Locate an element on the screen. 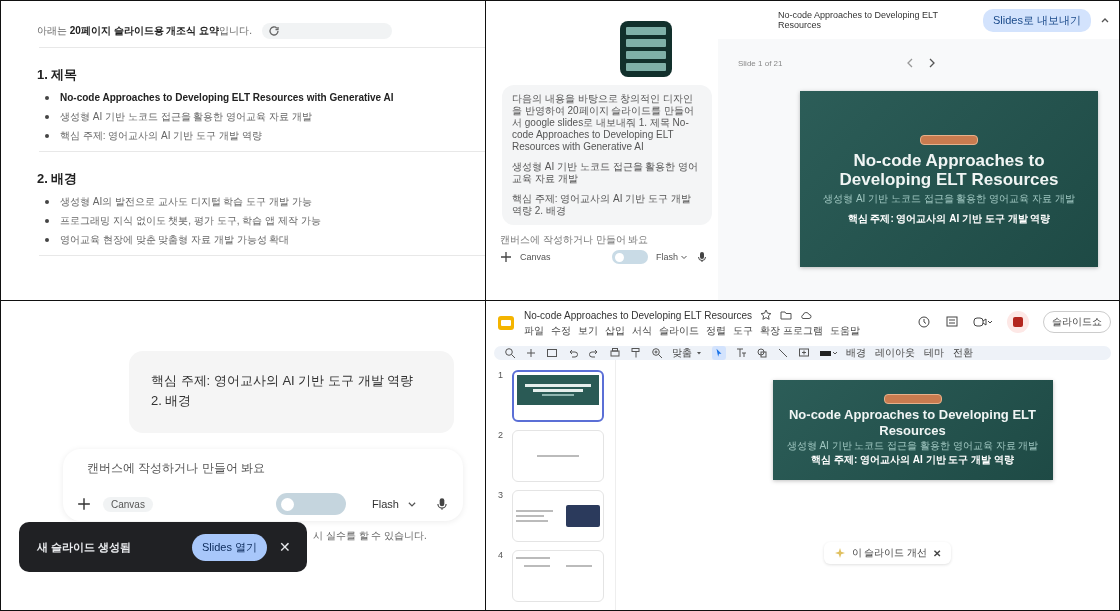 The width and height of the screenshot is (1120, 611). bullet-text: 생성형 AI의 발전으로 교사도 디지털 학습 도구 개발 가능 is located at coordinates (186, 202).